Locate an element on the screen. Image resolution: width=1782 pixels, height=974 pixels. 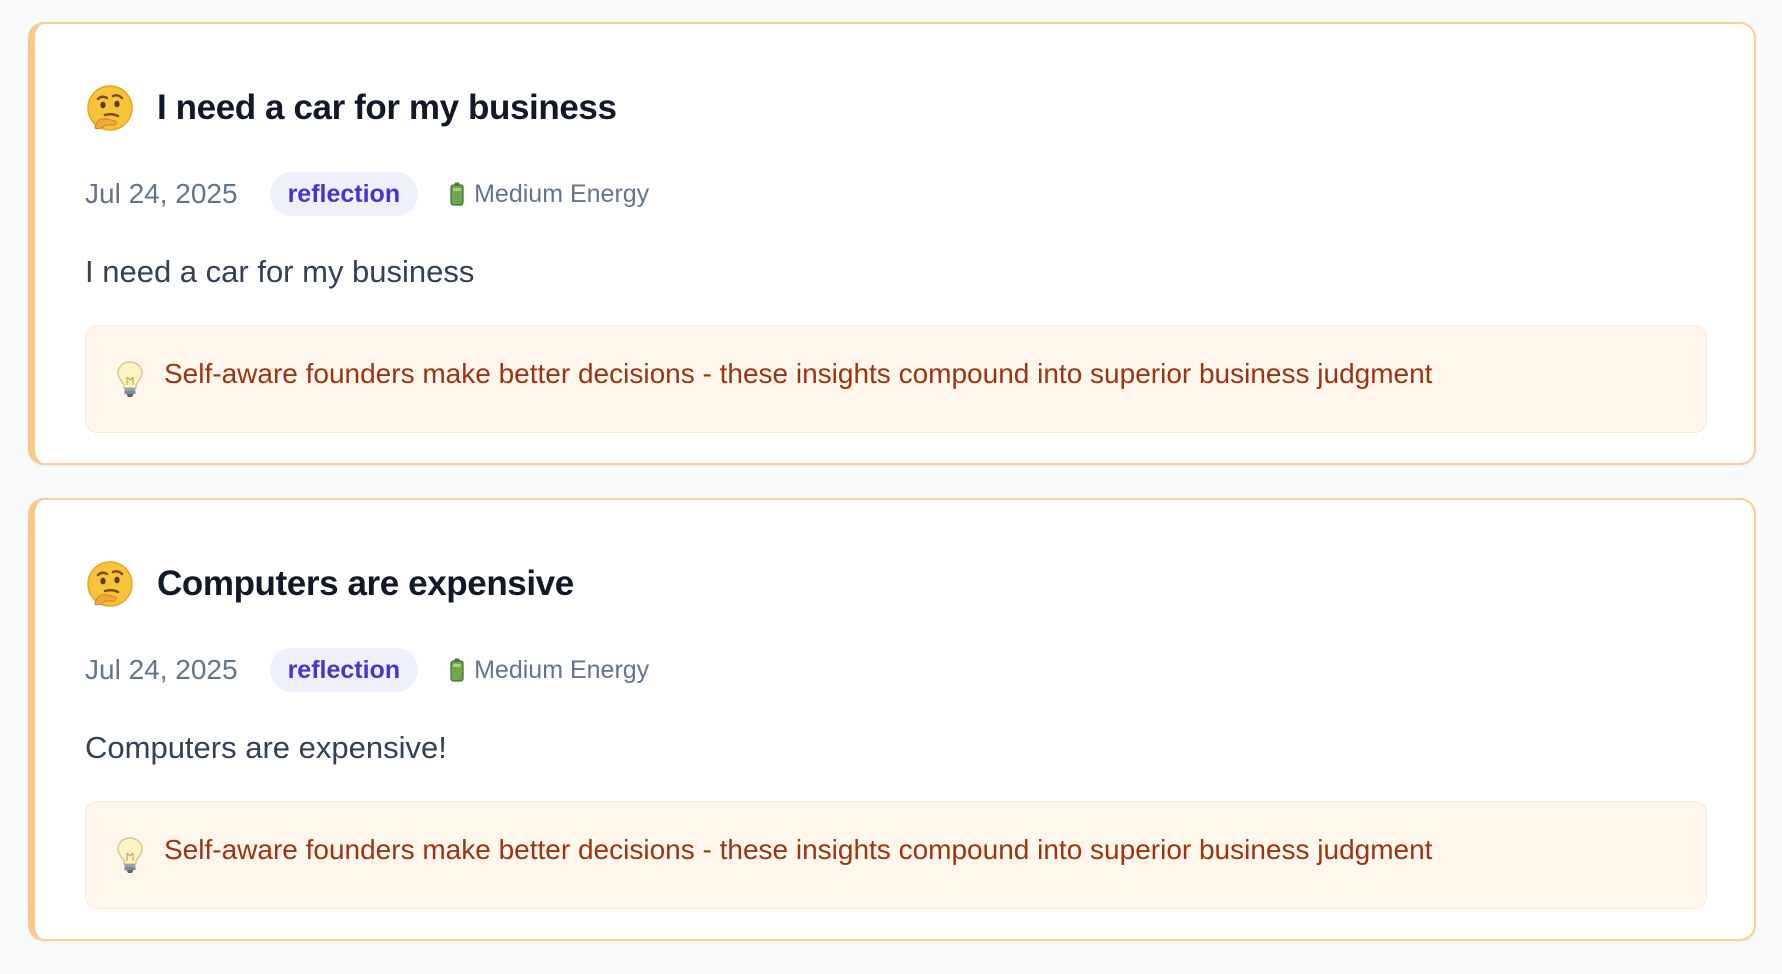
entry-body: Computers are expensive! is located at coordinates (266, 747).